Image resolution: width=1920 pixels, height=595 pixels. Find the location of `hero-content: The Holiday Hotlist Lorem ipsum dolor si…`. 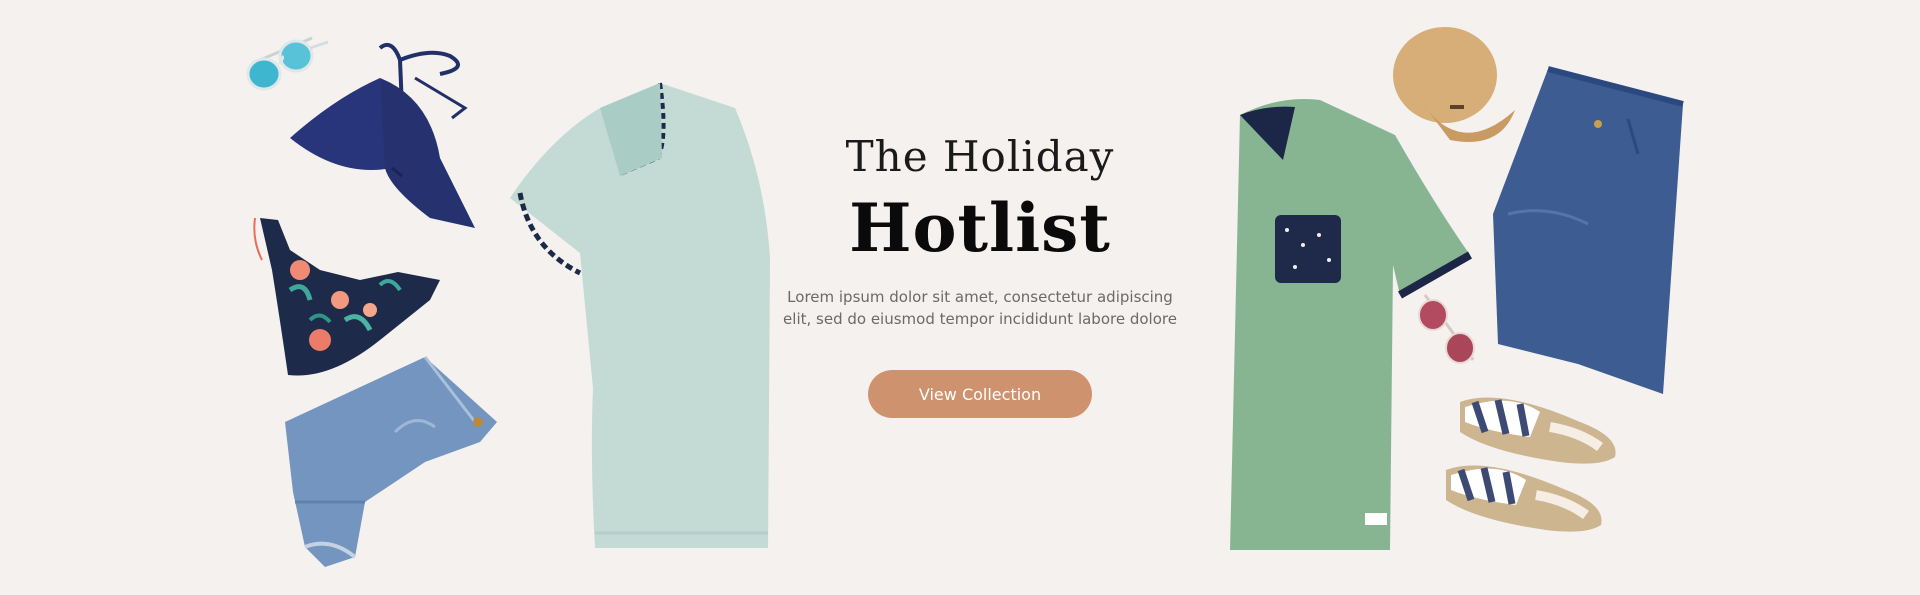

hero-content: The Holiday Hotlist Lorem ipsum dolor si… is located at coordinates (980, 274).